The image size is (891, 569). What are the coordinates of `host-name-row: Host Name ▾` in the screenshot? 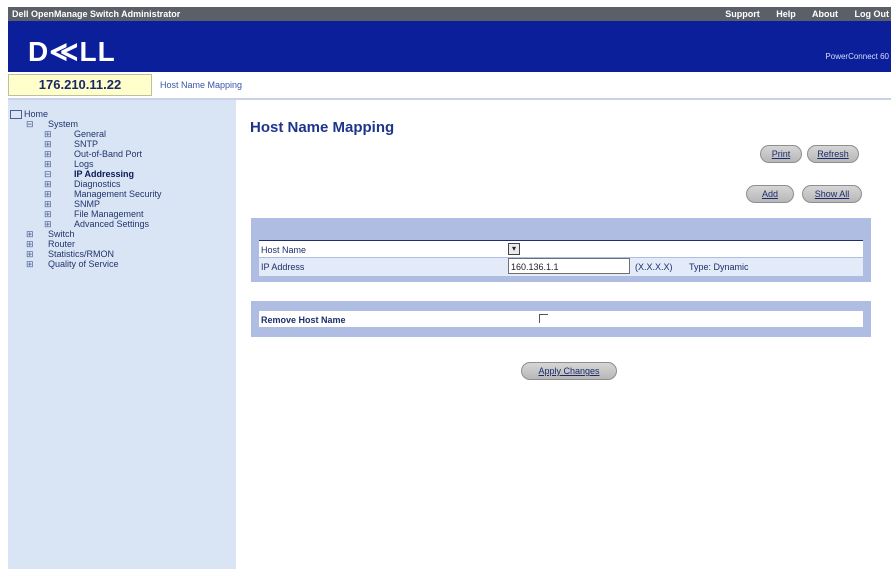 It's located at (561, 248).